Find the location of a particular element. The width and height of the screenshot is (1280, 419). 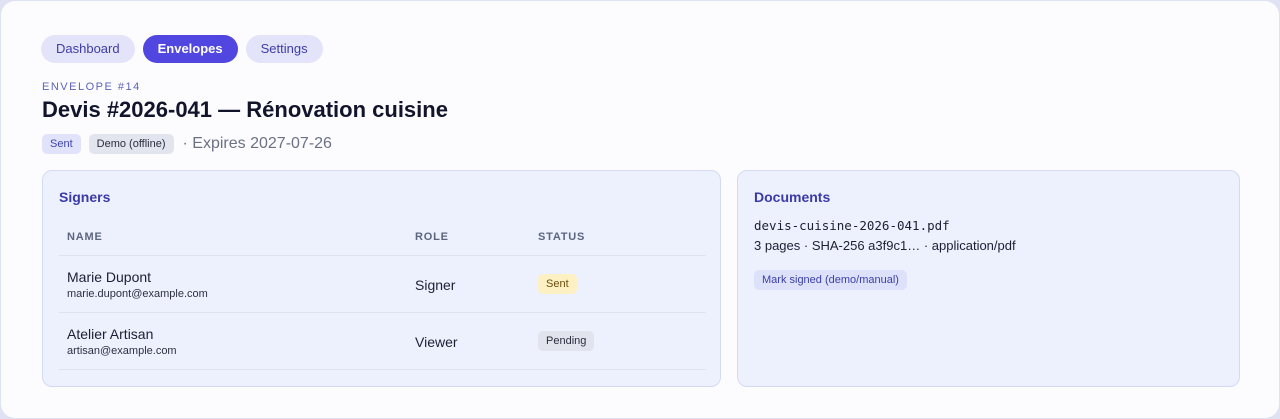

column-header-name: NAME is located at coordinates (85, 237).